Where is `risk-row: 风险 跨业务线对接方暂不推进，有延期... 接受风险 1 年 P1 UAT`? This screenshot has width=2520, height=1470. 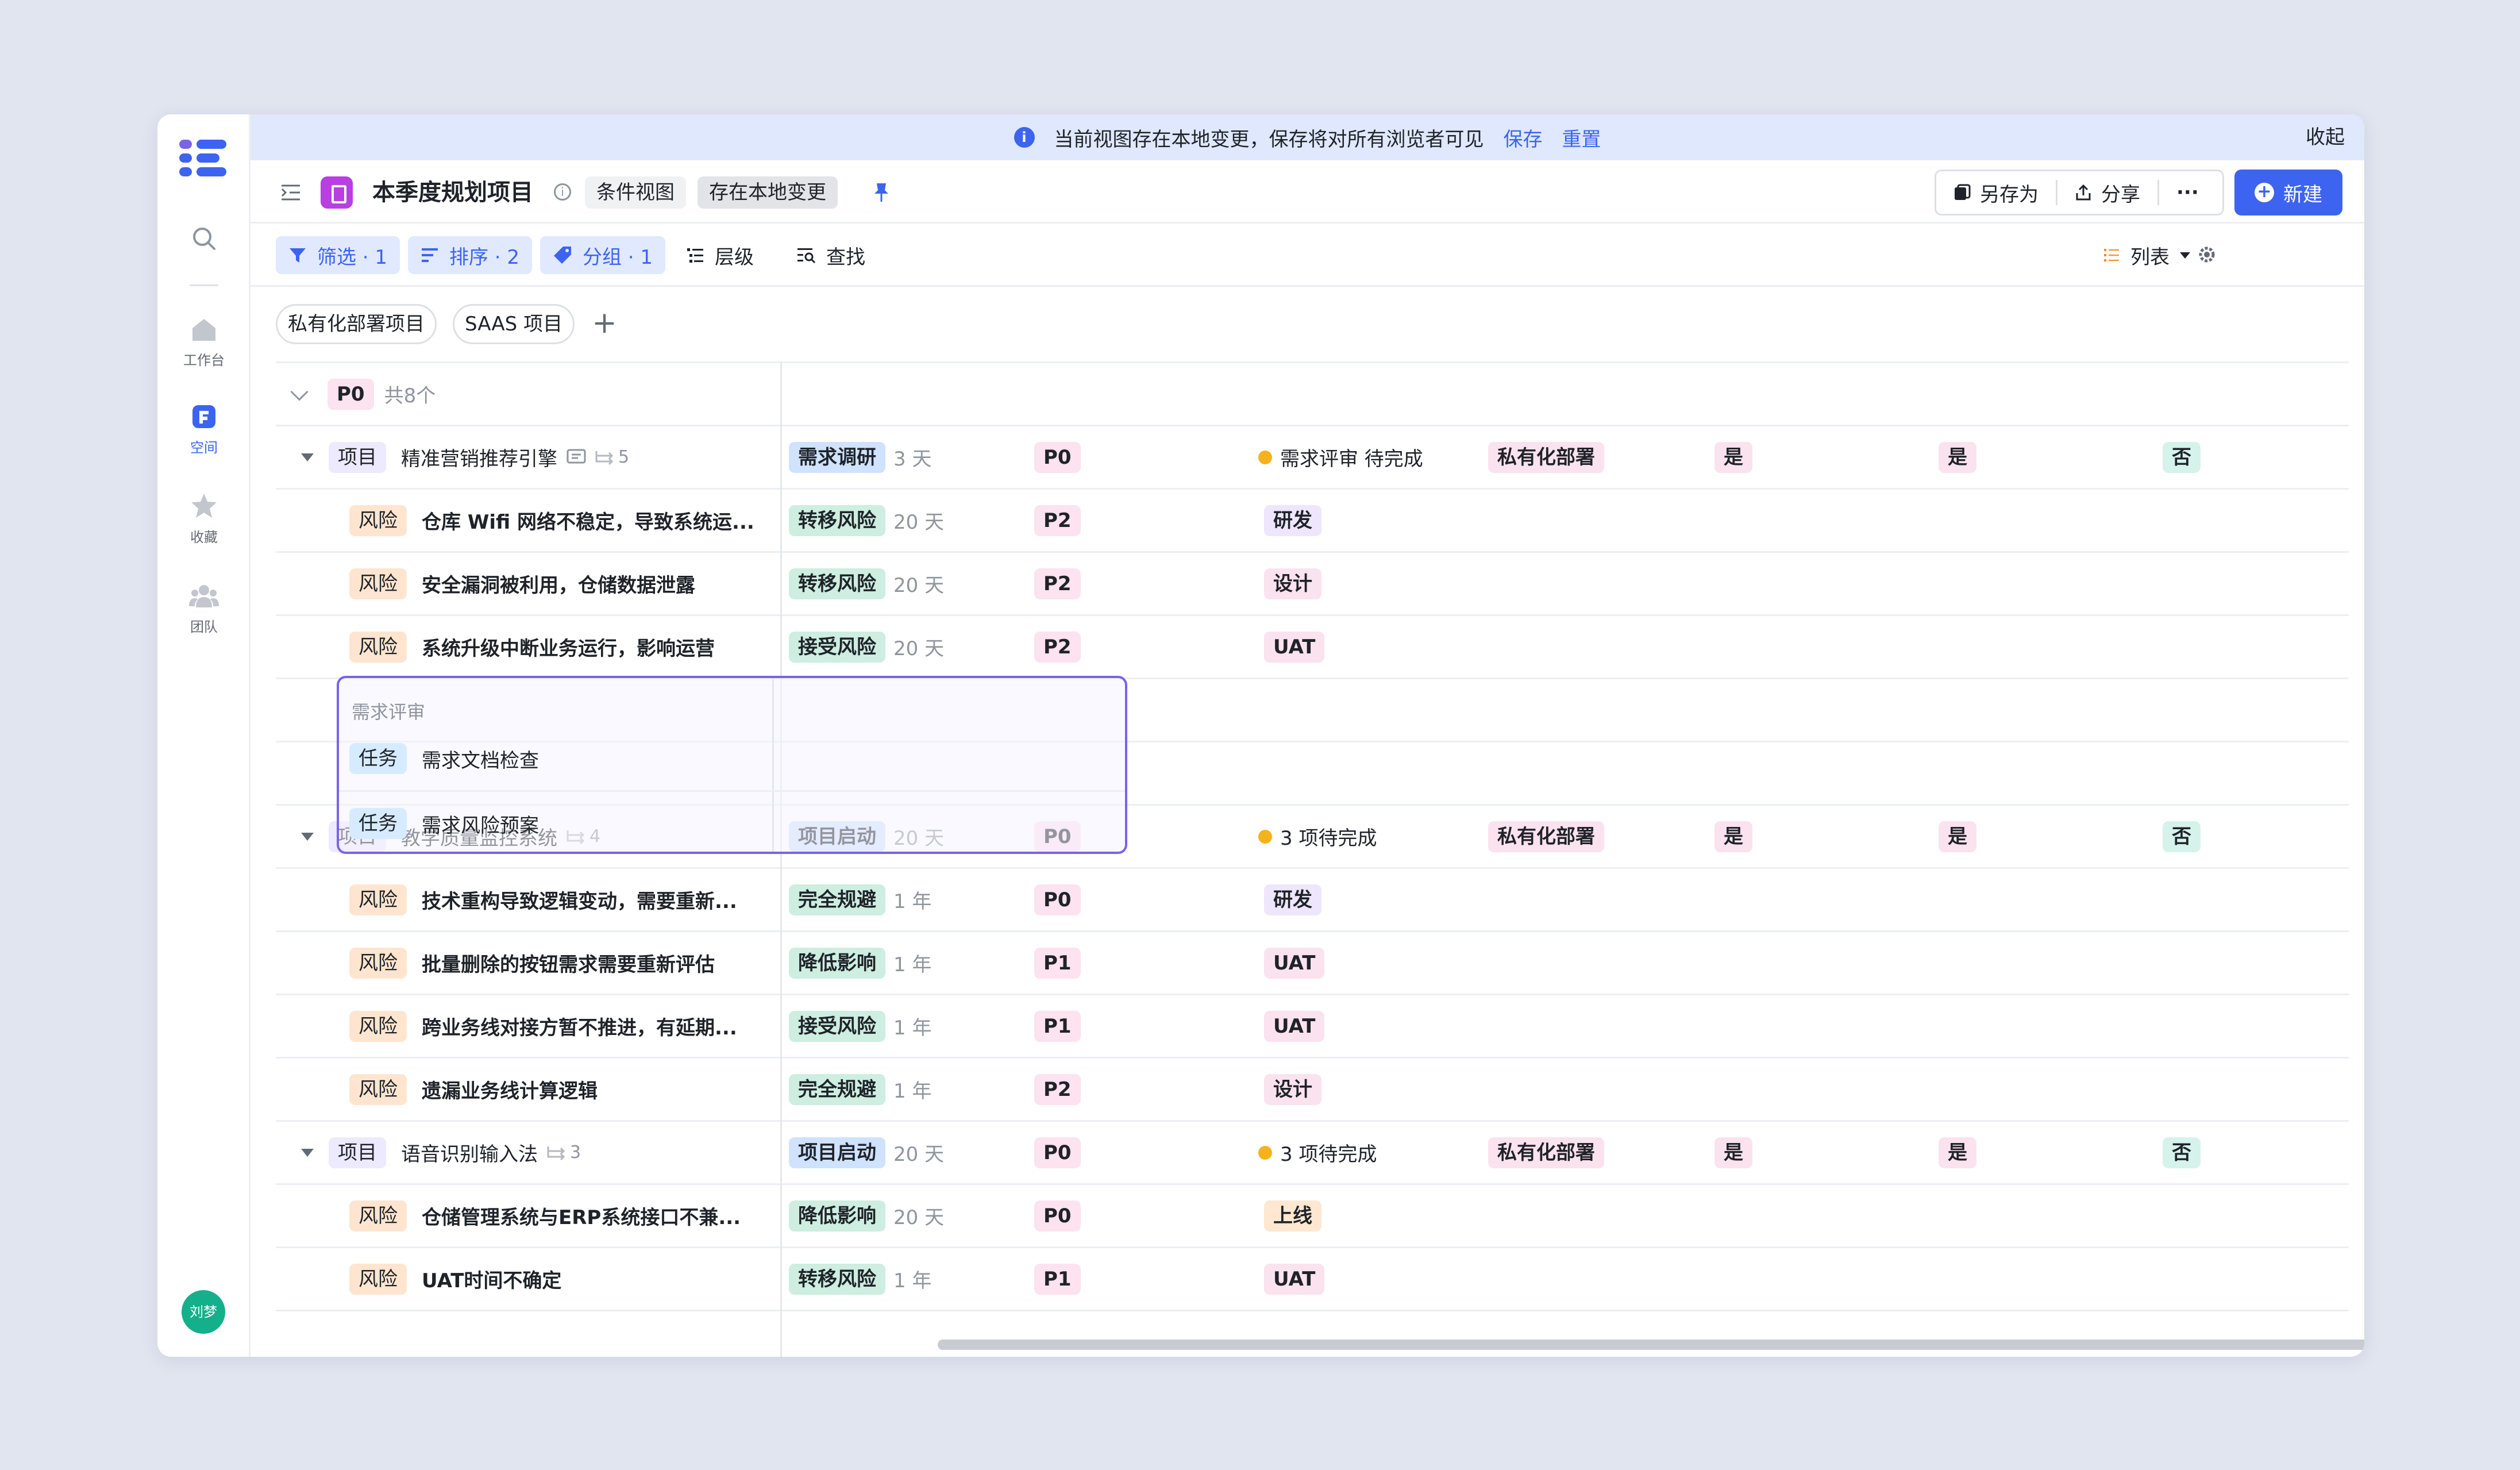
risk-row: 风险 跨业务线对接方暂不推进，有延期... 接受风险 1 年 P1 UAT is located at coordinates (1312, 1027).